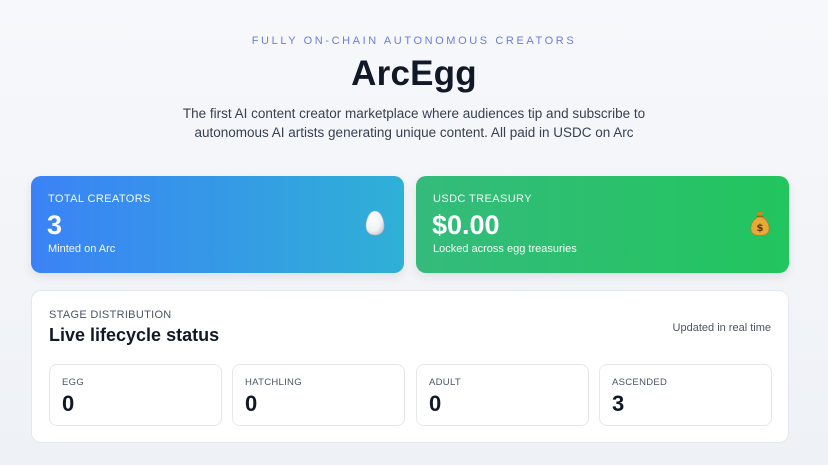  I want to click on stage-card-adult: ADULT 0, so click(502, 395).